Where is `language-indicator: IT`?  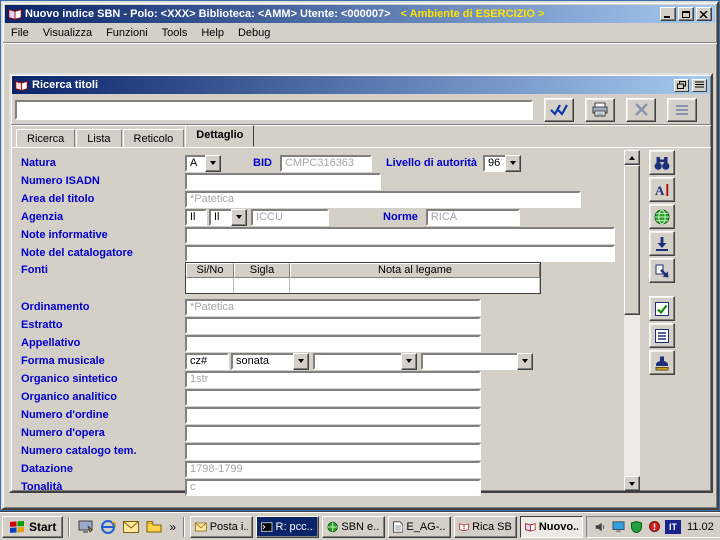
language-indicator: IT is located at coordinates (673, 526).